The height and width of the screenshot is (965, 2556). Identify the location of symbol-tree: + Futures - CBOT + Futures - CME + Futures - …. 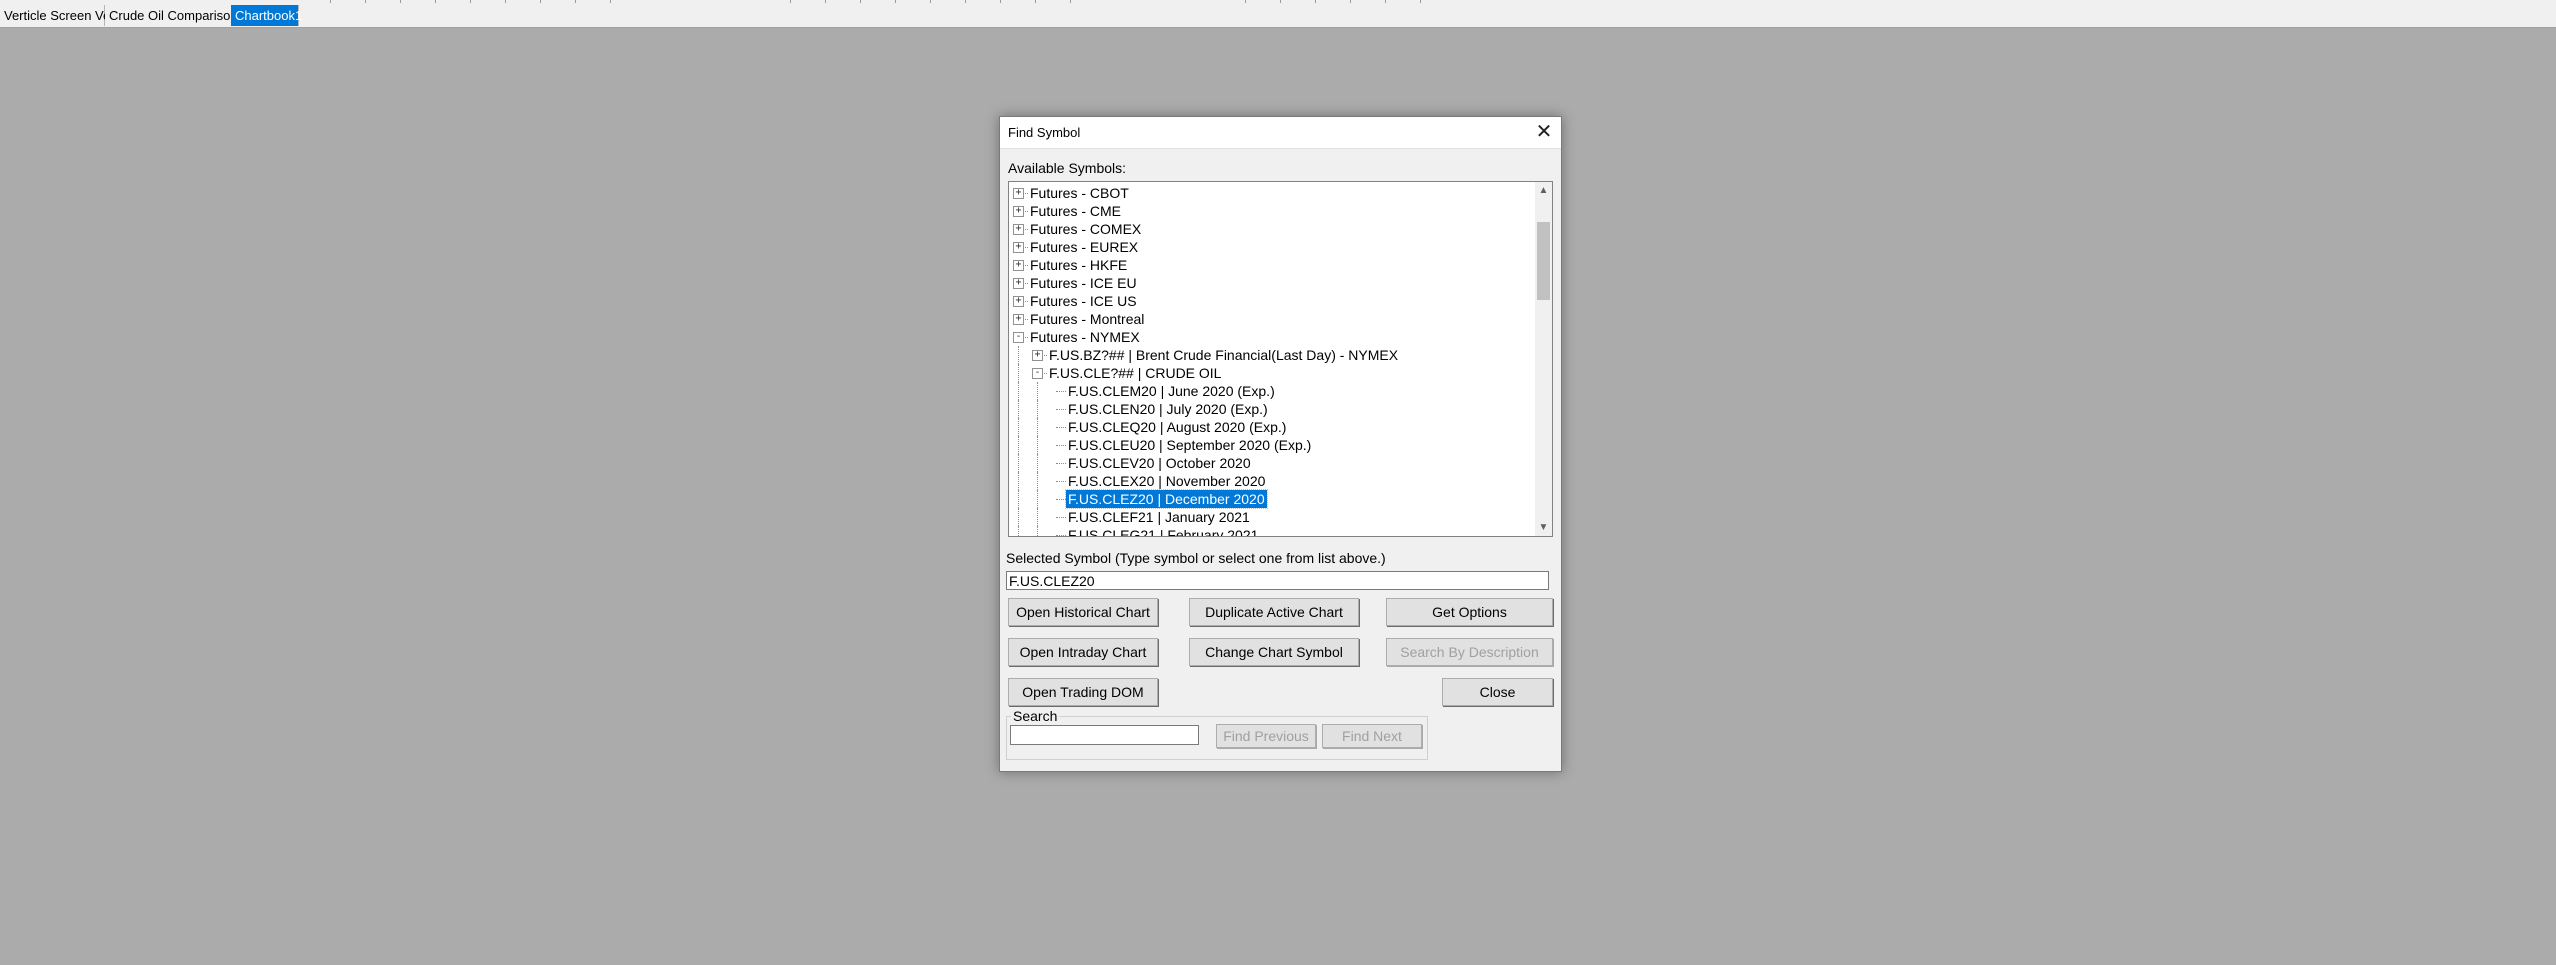
(1280, 359).